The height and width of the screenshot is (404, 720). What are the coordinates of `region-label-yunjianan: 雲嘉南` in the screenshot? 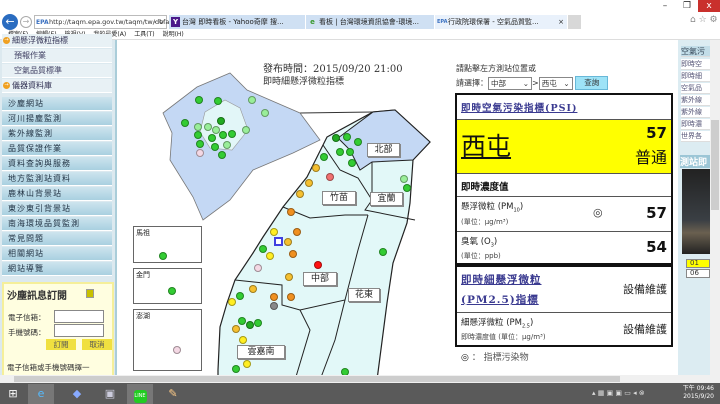 It's located at (261, 352).